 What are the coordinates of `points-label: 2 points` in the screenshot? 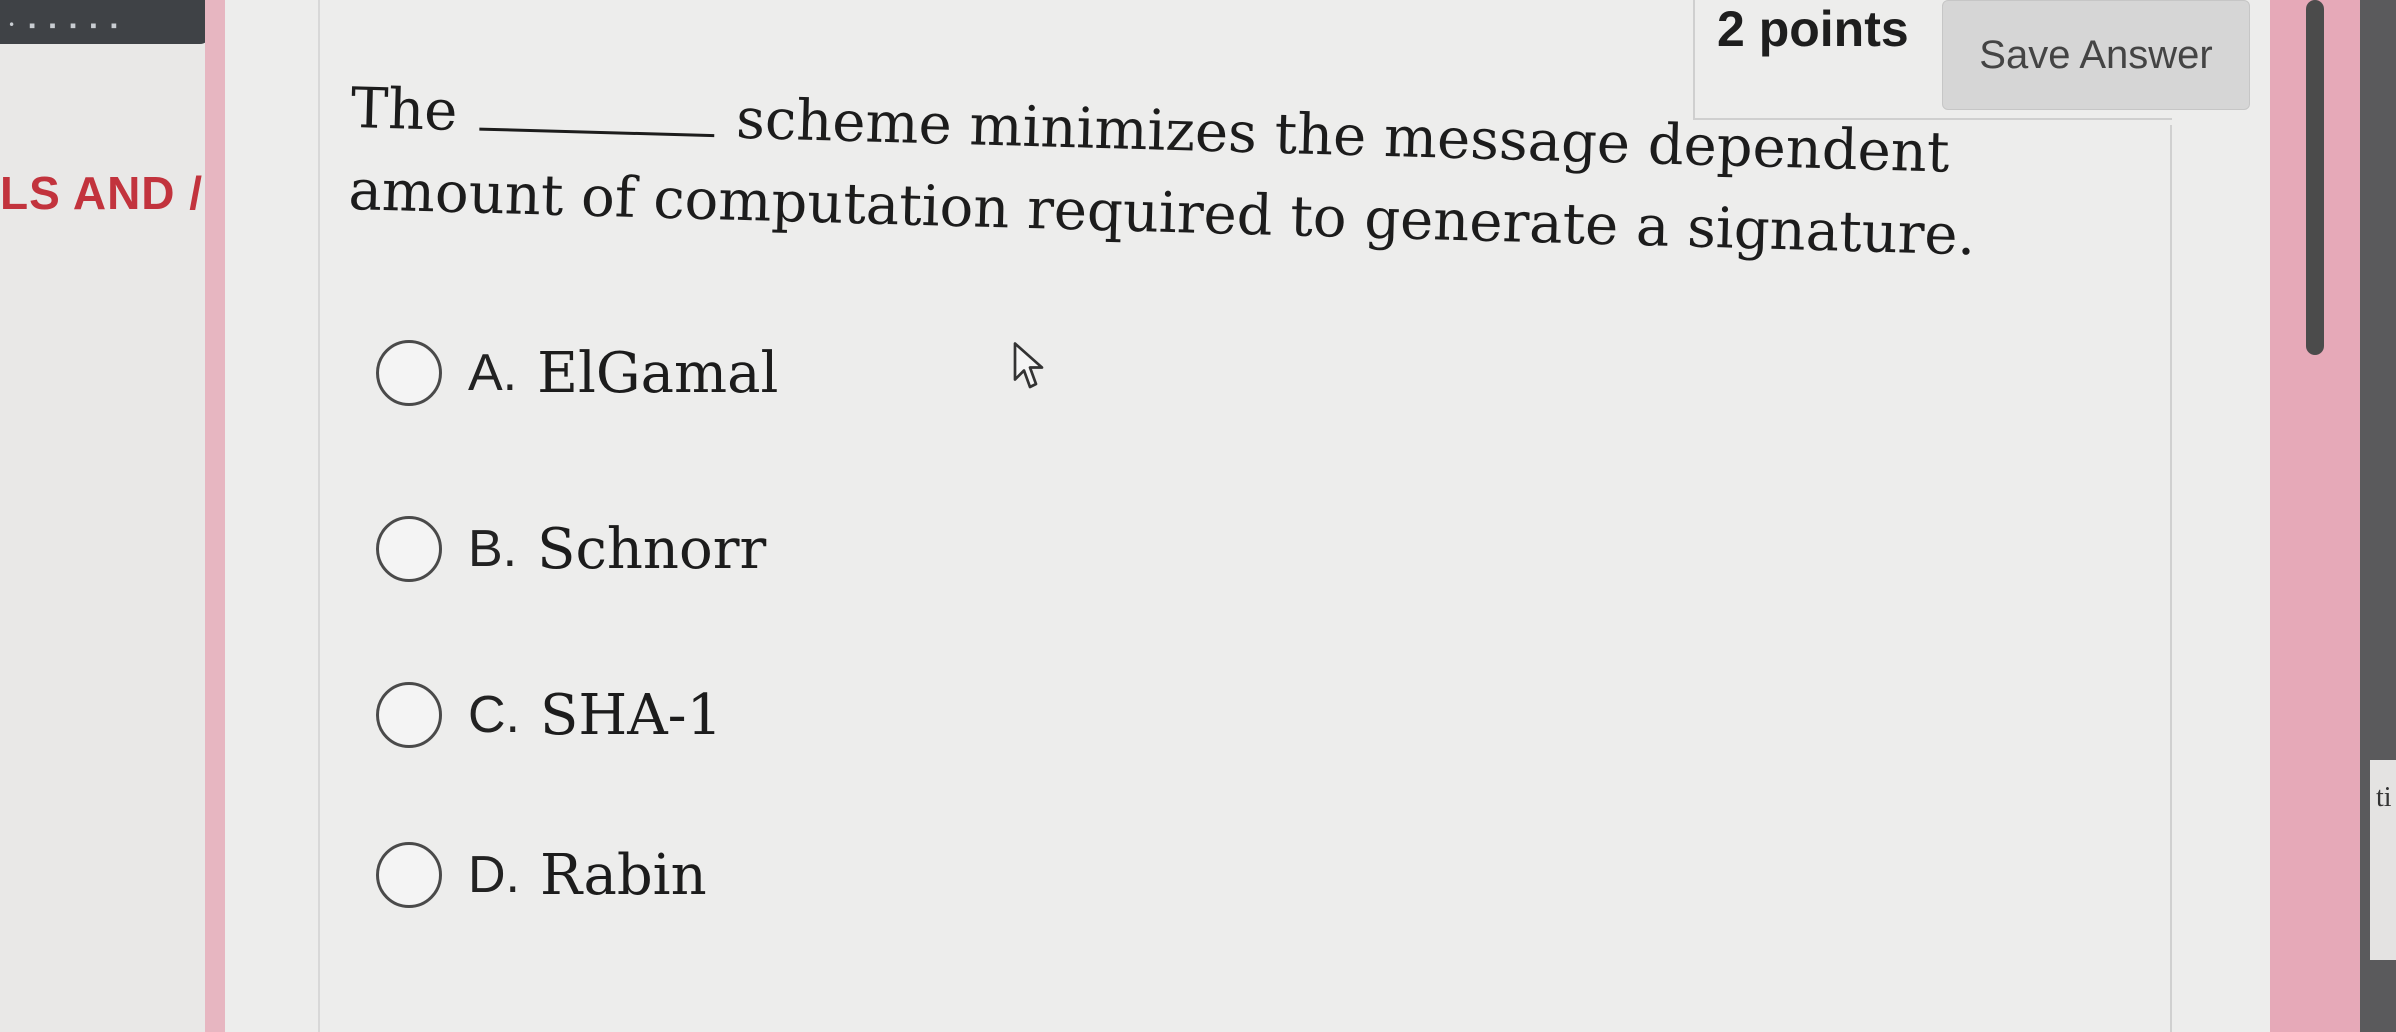 It's located at (1813, 29).